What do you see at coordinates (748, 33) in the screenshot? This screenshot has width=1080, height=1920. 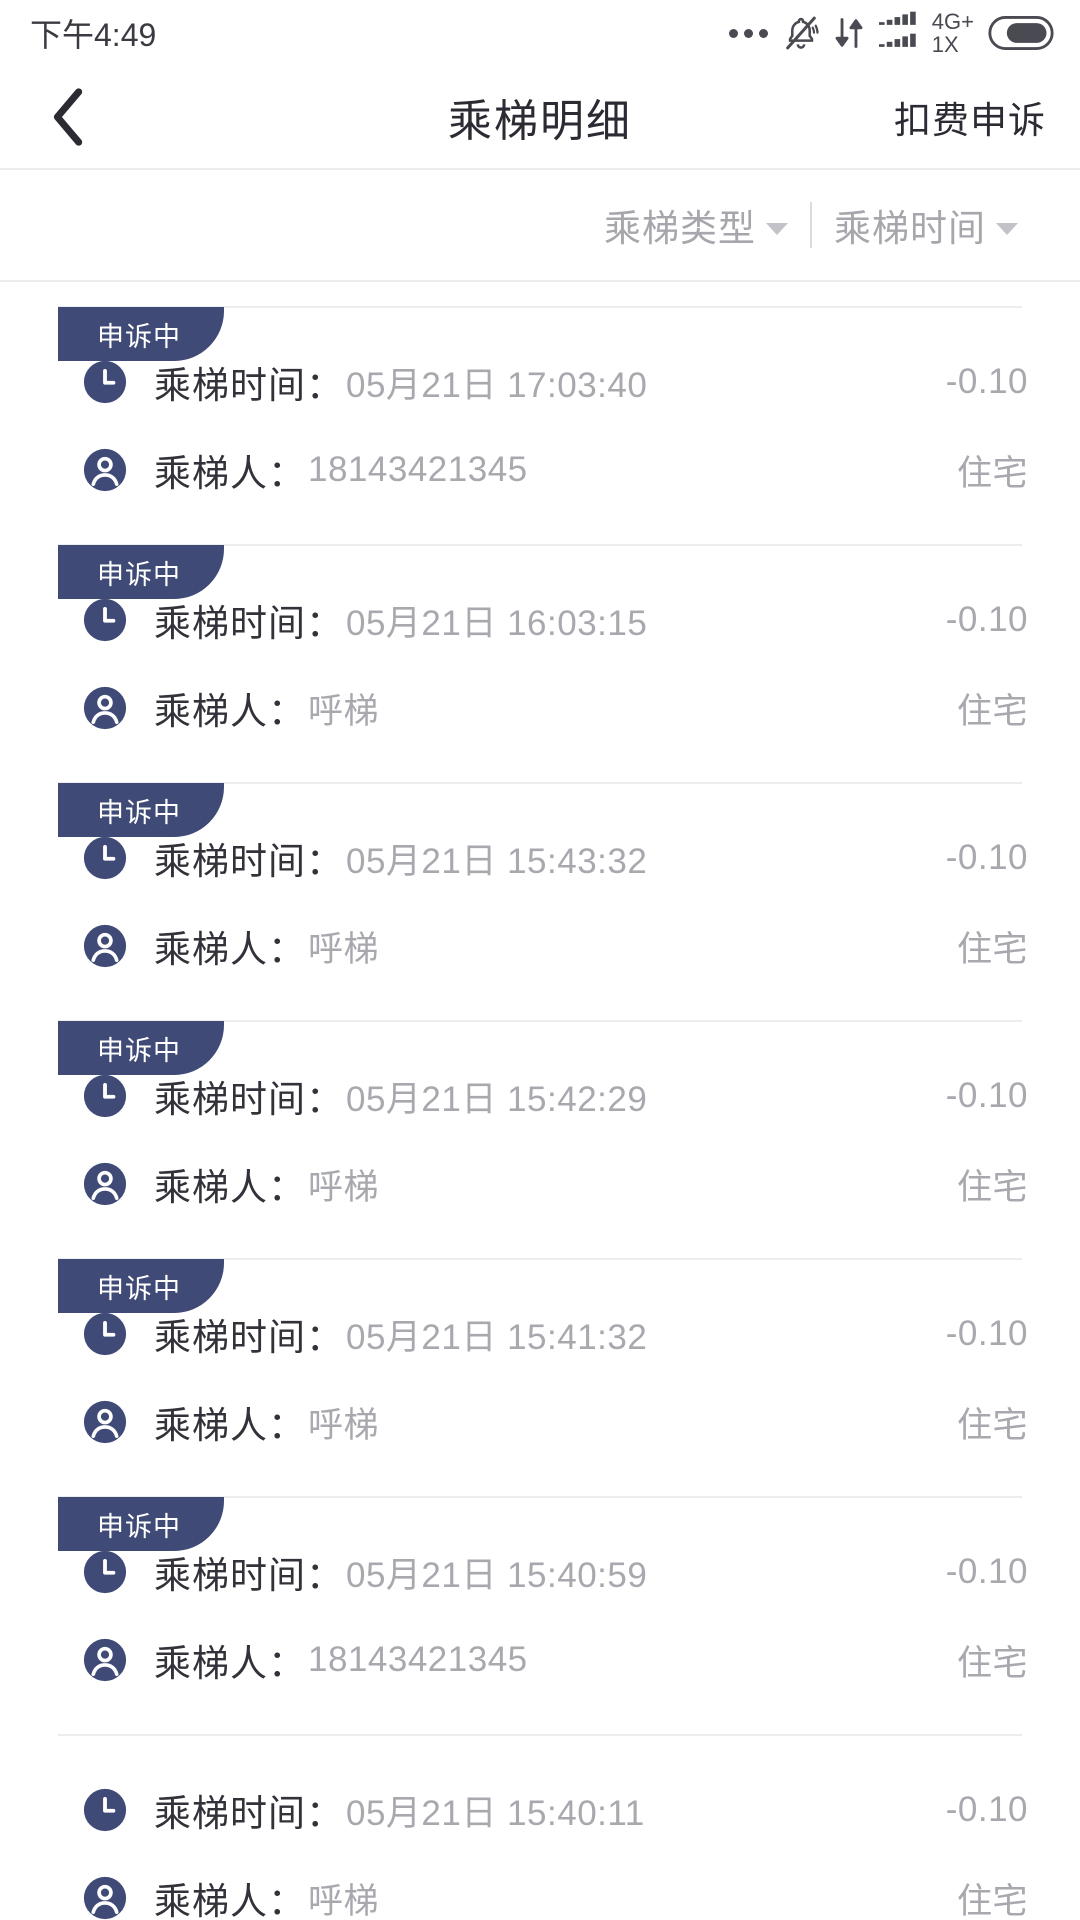 I see `more-dots-icon` at bounding box center [748, 33].